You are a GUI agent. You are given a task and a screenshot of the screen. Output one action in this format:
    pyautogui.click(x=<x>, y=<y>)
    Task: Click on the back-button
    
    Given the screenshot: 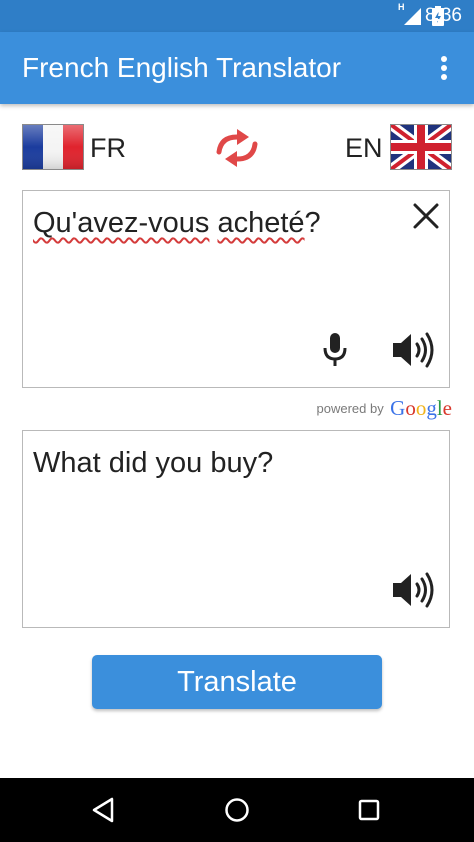 What is the action you would take?
    pyautogui.click(x=104, y=810)
    